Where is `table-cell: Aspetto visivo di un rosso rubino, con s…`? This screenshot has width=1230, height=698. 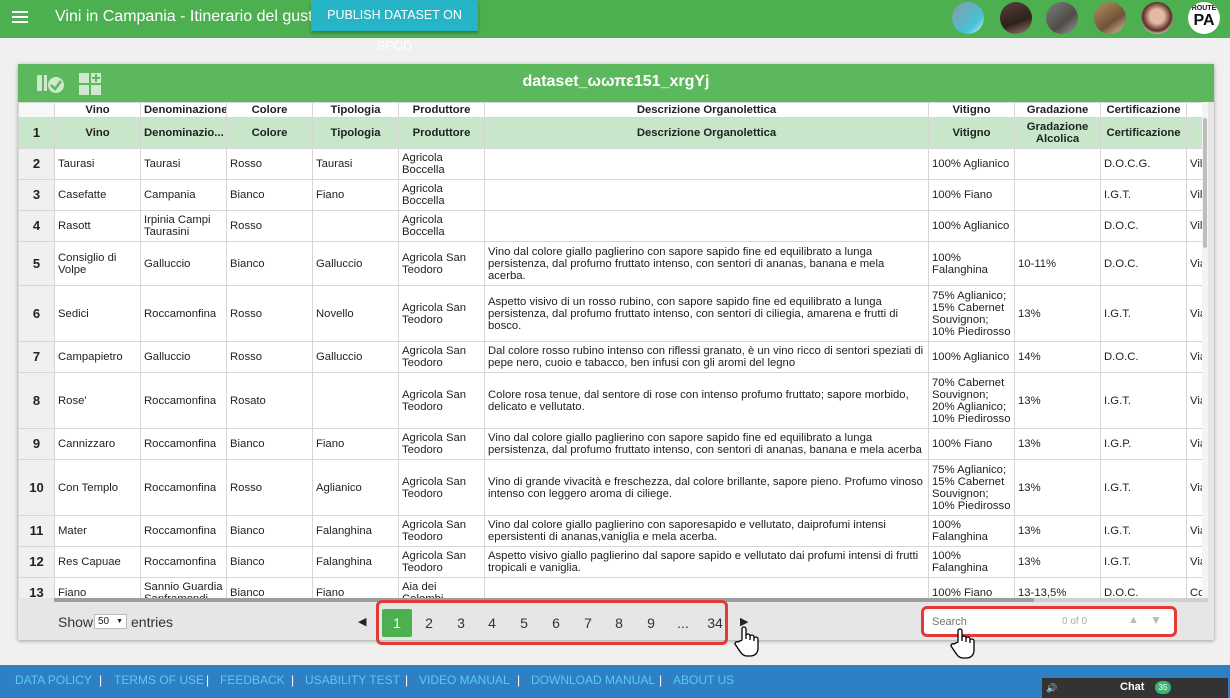 table-cell: Aspetto visivo di un rosso rubino, con s… is located at coordinates (706, 313).